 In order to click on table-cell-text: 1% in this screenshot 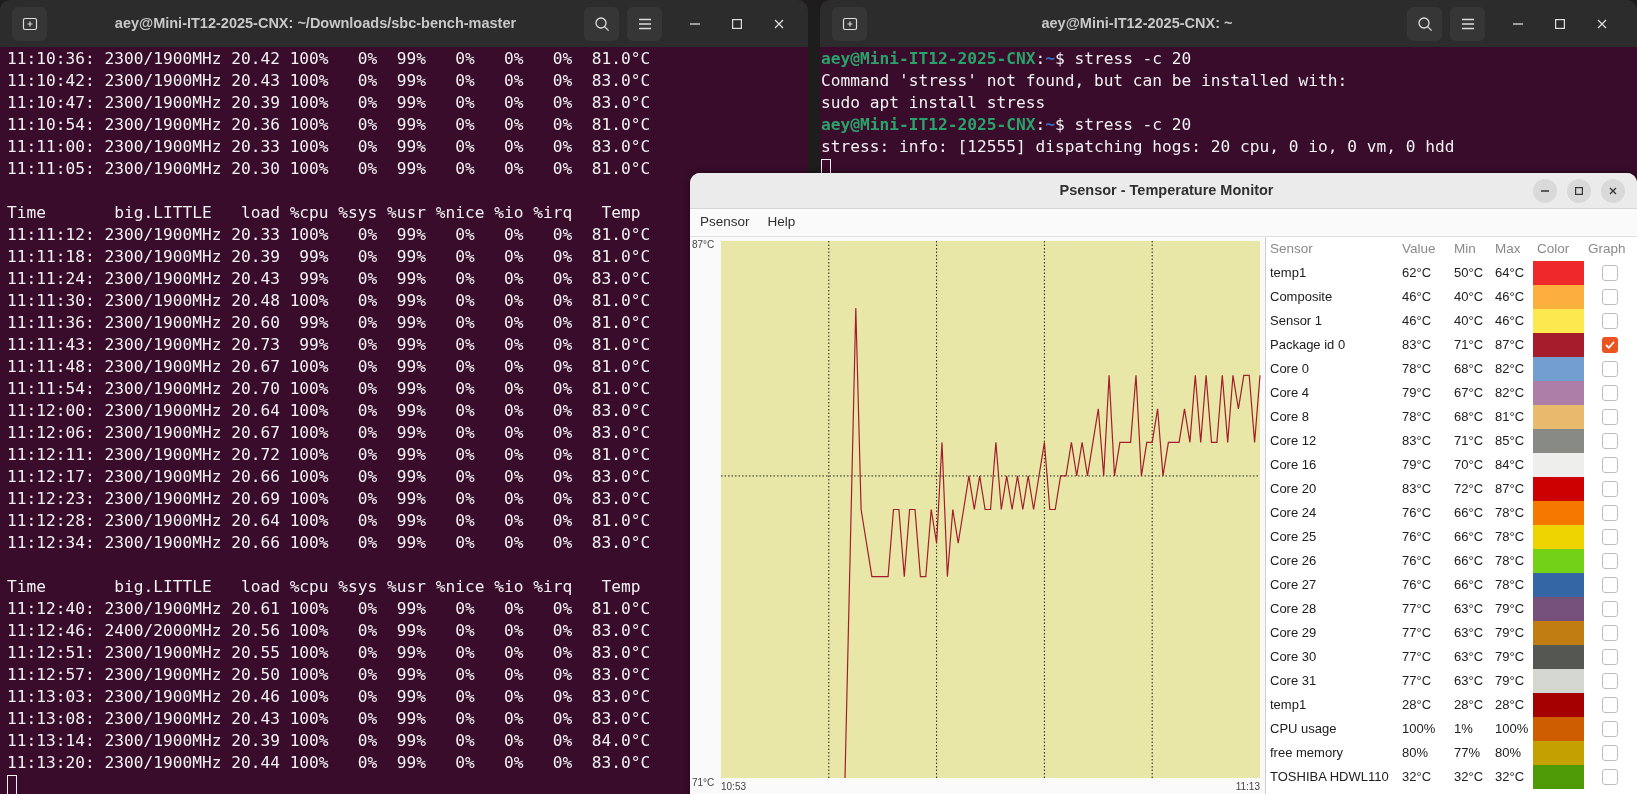, I will do `click(1463, 729)`.